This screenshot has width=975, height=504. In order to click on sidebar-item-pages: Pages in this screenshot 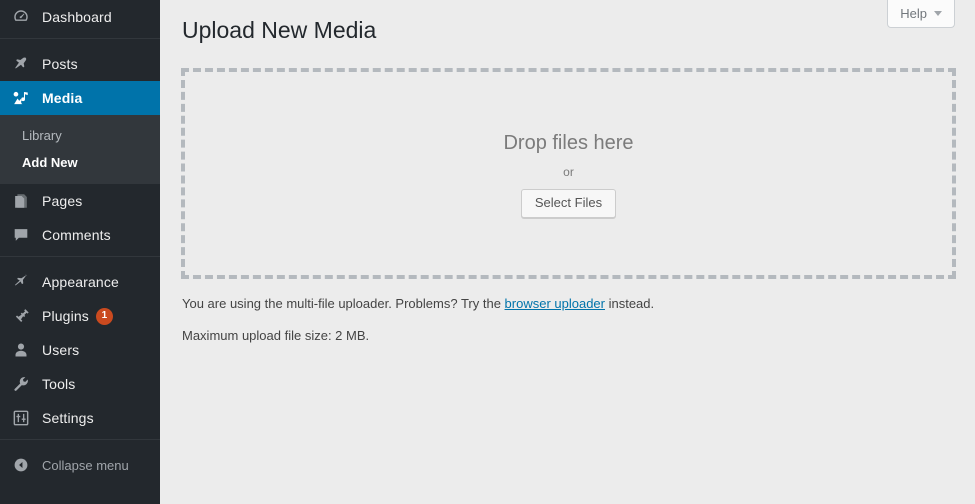, I will do `click(80, 201)`.